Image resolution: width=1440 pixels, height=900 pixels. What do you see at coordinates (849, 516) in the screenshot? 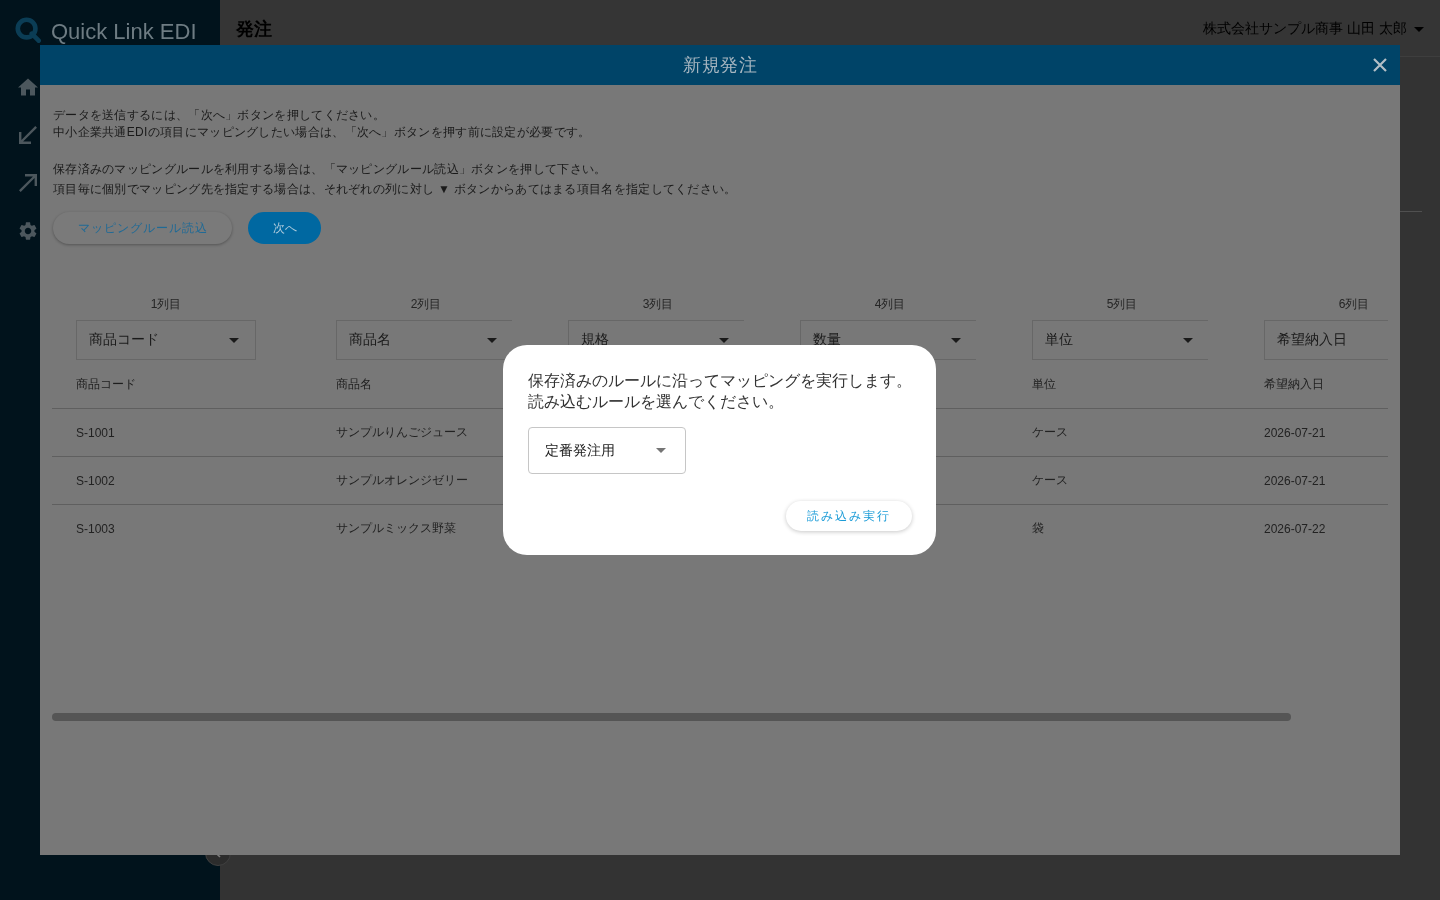
I see `run-load-button: 読み込み実行` at bounding box center [849, 516].